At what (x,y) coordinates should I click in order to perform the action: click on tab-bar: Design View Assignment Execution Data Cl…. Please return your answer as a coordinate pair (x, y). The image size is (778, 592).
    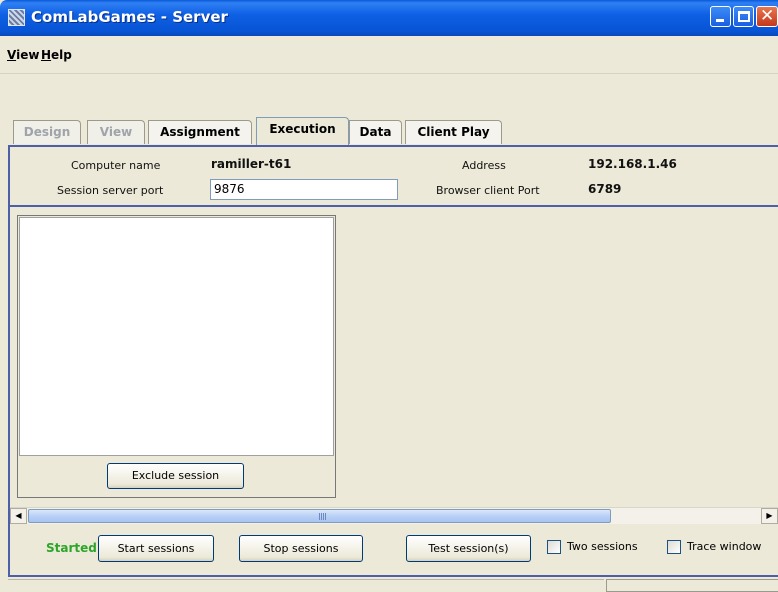
    Looking at the image, I should click on (389, 110).